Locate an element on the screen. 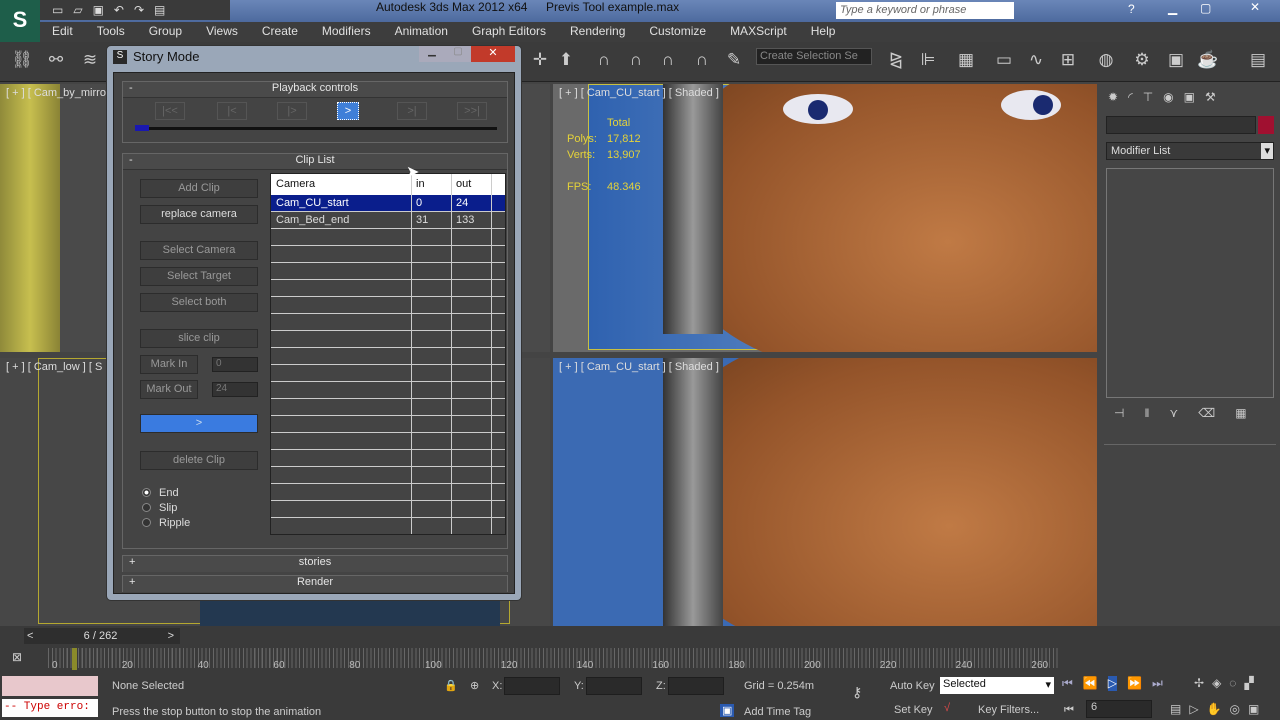  key-mode-dropdown: Selected ▾ is located at coordinates (997, 685).